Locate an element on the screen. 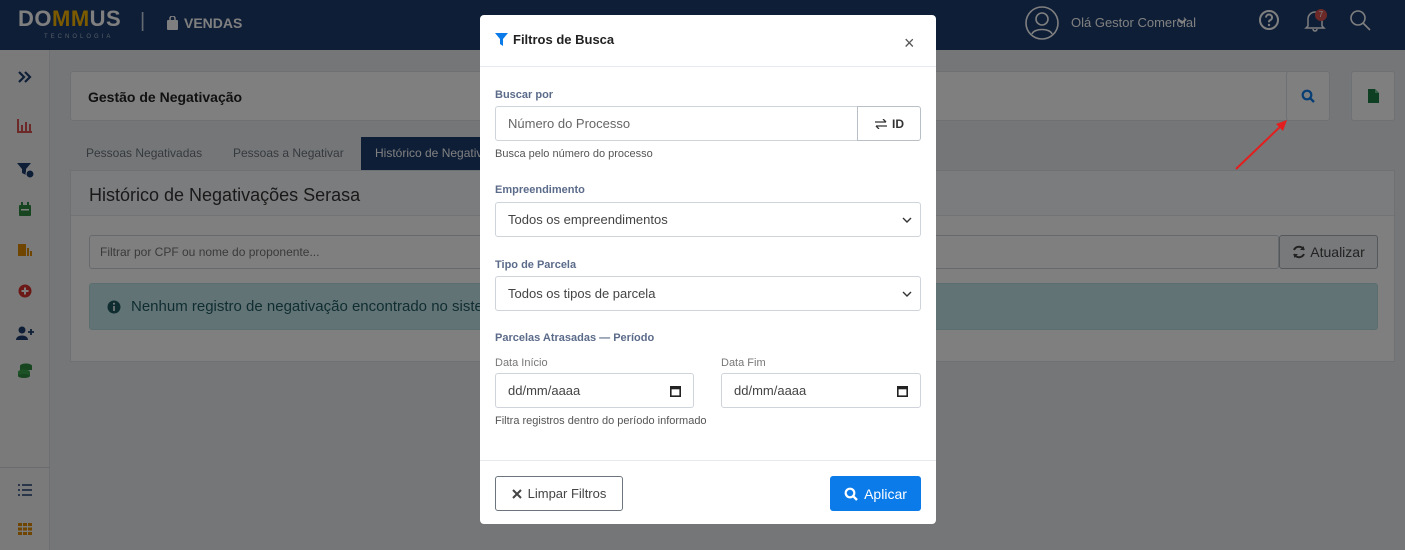  data-inicio-label: Data Início is located at coordinates (521, 363).